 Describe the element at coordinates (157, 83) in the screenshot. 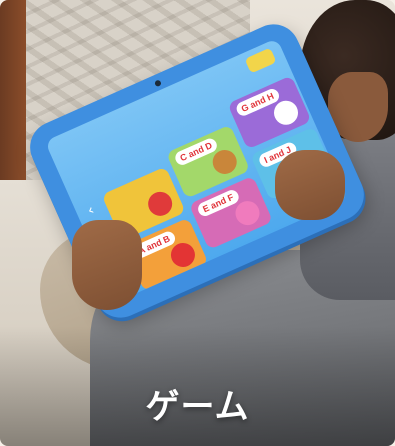

I see `camera-icon` at that location.